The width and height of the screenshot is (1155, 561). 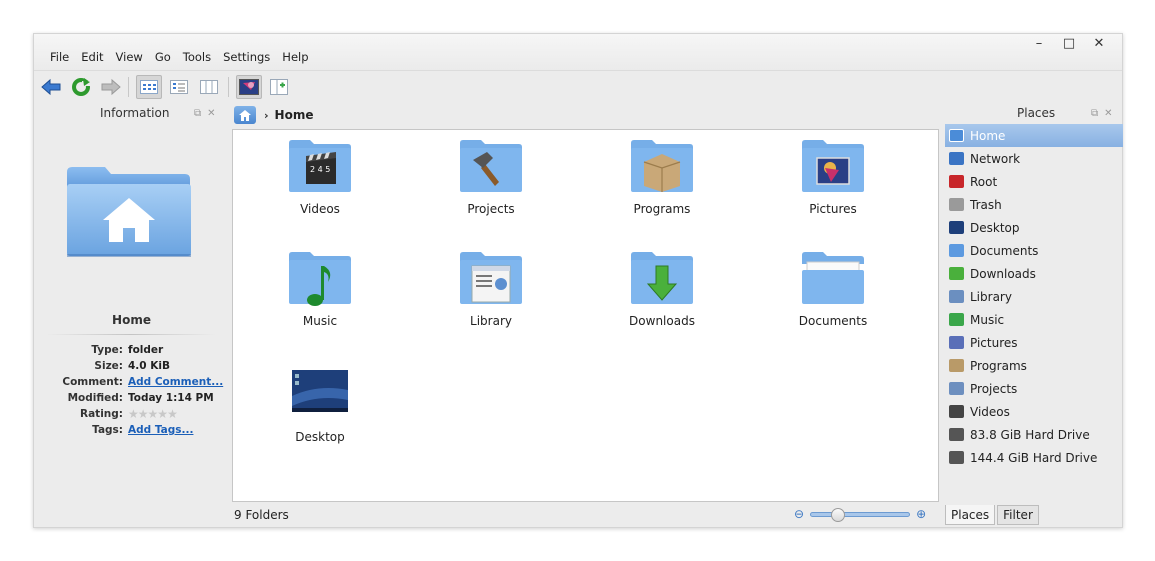 I want to click on places-item-library: Library, so click(x=1034, y=296).